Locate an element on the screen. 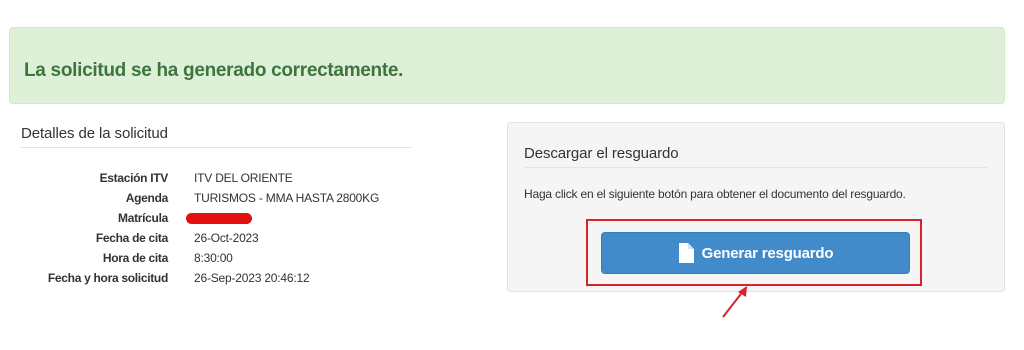 The height and width of the screenshot is (350, 1024). details-title: Detalles de la solicitud is located at coordinates (216, 136).